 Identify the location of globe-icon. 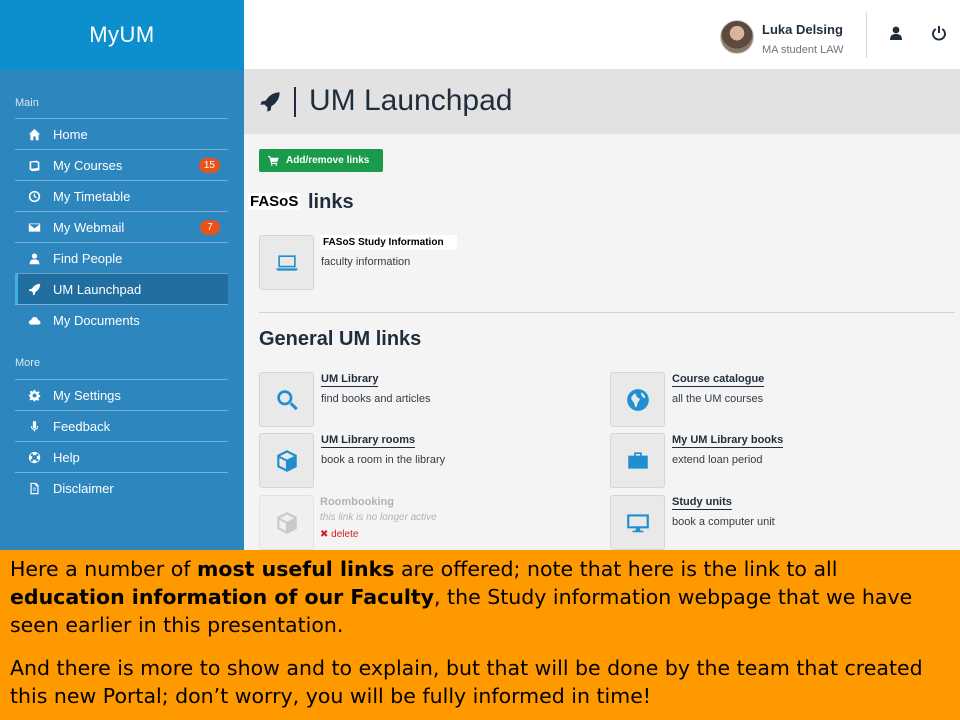
(637, 399).